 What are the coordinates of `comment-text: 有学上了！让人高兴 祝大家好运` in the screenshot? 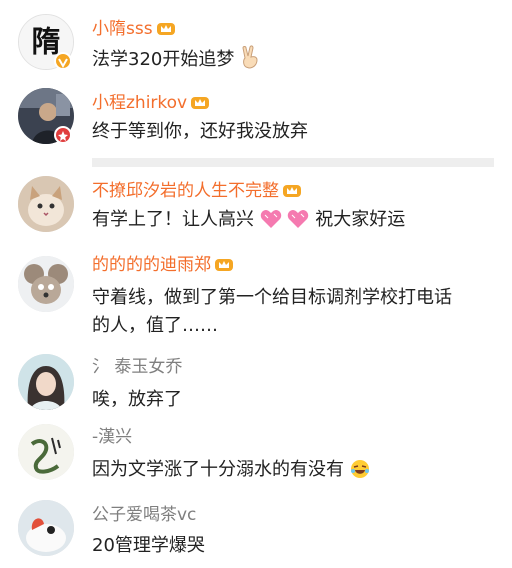 It's located at (267, 222).